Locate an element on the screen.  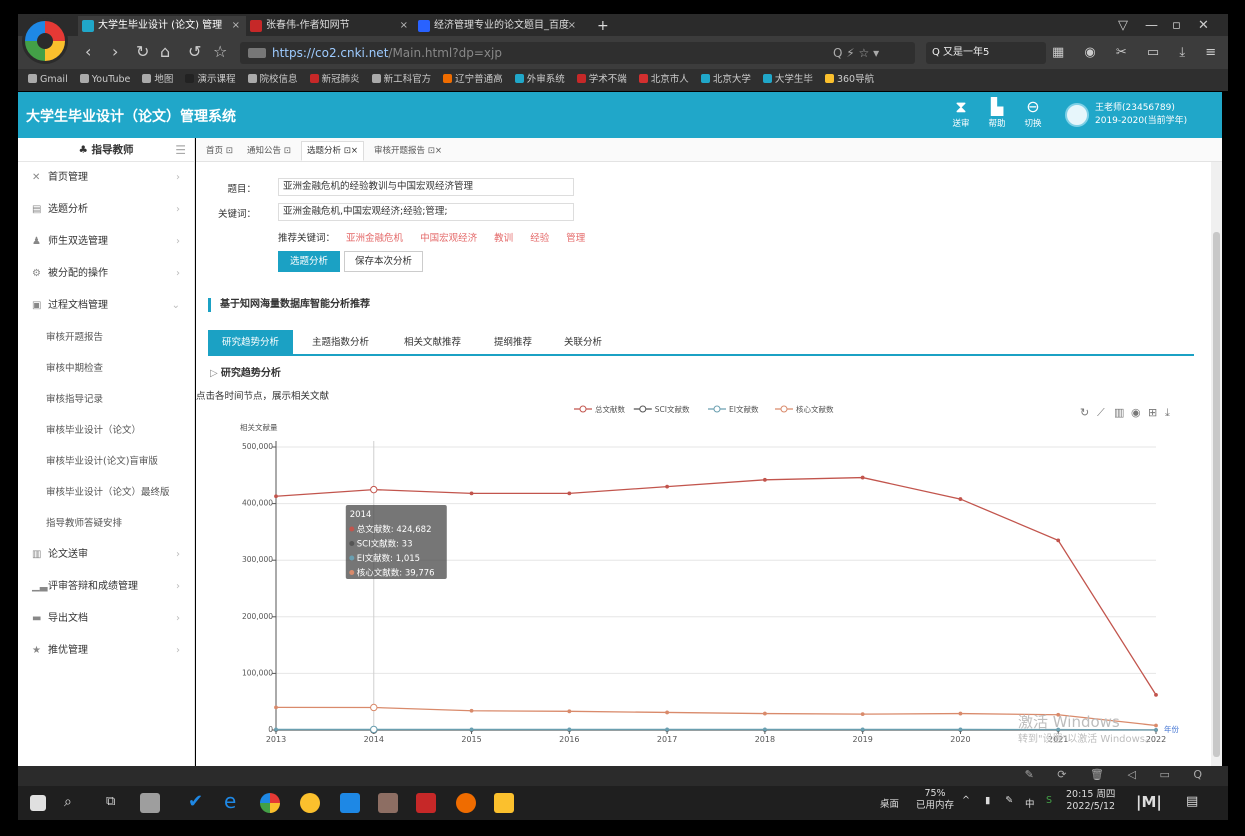
url-input: https://co2.cnki.net/Main.html?dp=xjp is located at coordinates (577, 53).